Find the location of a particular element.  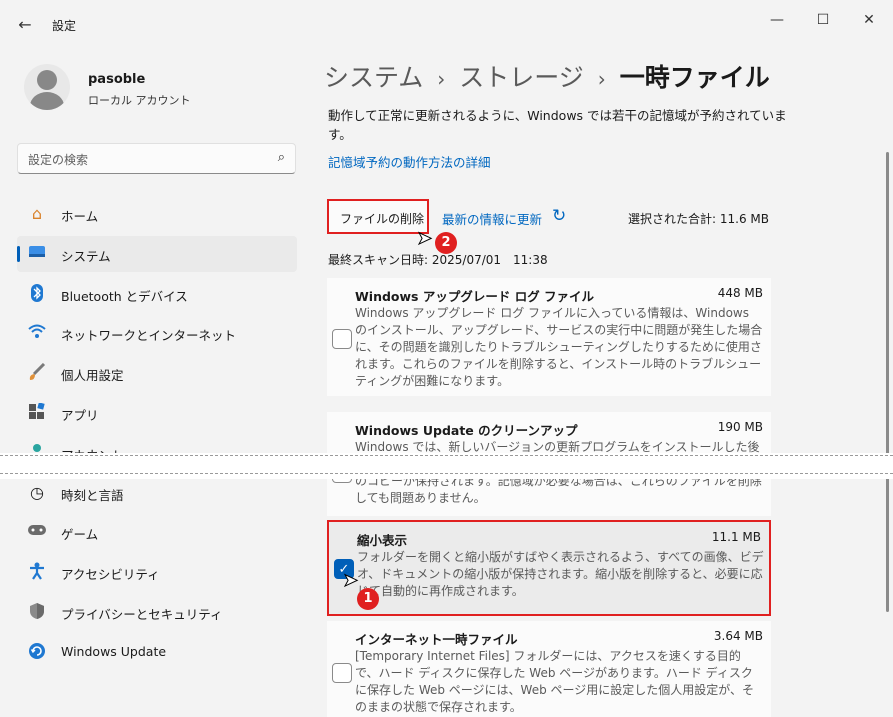

sidebar-item-accessibility: アクセシビリティ is located at coordinates (157, 572).